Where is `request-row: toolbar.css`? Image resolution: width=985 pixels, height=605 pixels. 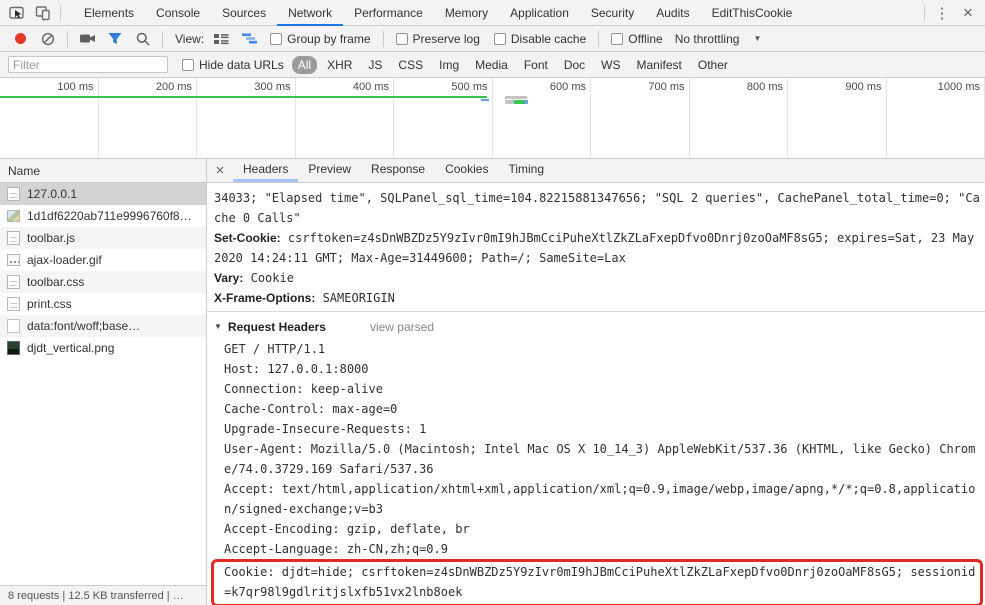 request-row: toolbar.css is located at coordinates (103, 282).